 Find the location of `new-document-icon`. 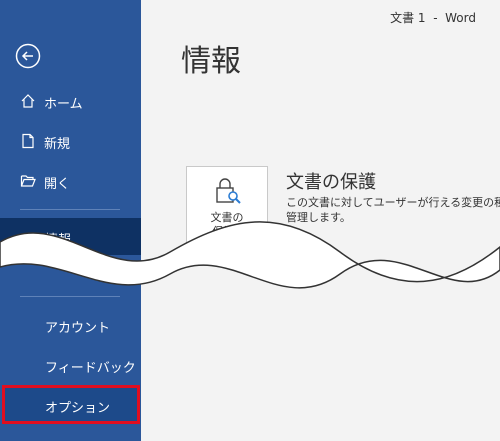

new-document-icon is located at coordinates (28, 141).